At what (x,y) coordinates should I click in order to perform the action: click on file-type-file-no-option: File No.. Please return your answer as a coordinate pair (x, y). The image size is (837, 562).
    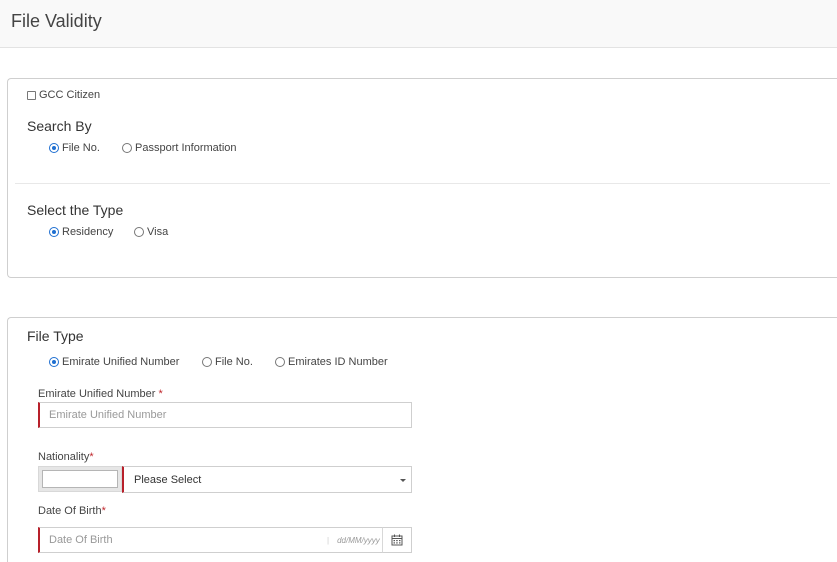
    Looking at the image, I should click on (227, 362).